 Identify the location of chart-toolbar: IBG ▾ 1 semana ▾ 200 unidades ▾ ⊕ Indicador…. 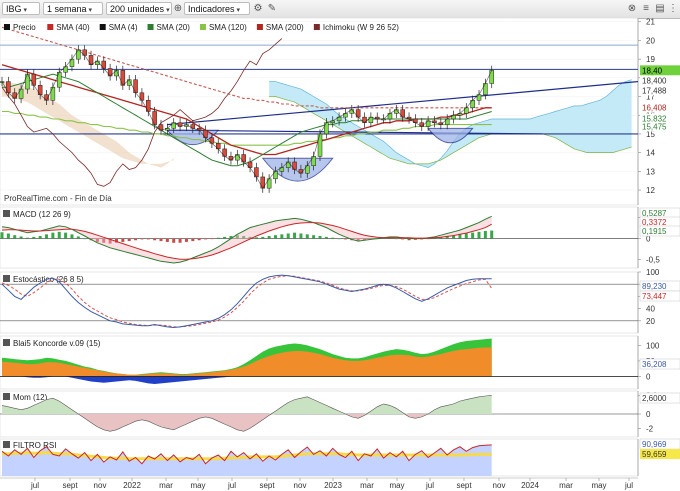
(340, 9).